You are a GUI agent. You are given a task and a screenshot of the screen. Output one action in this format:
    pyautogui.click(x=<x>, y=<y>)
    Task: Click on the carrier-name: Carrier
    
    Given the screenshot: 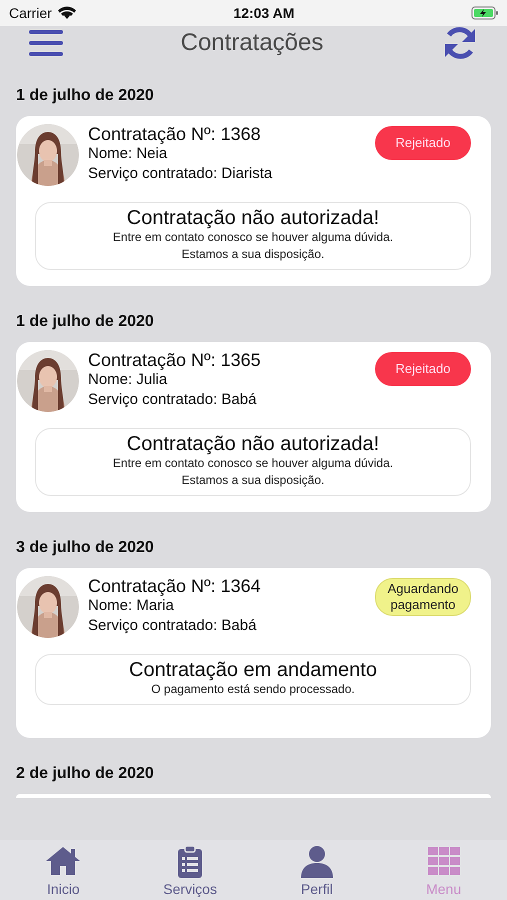 What is the action you would take?
    pyautogui.click(x=30, y=13)
    